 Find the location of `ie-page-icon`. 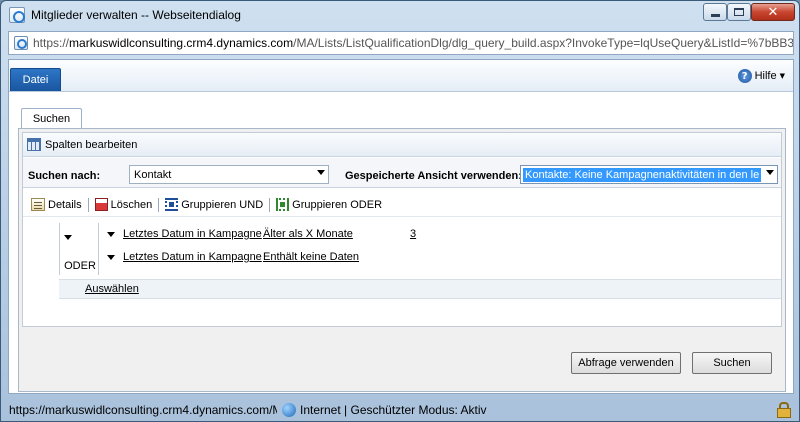

ie-page-icon is located at coordinates (17, 15).